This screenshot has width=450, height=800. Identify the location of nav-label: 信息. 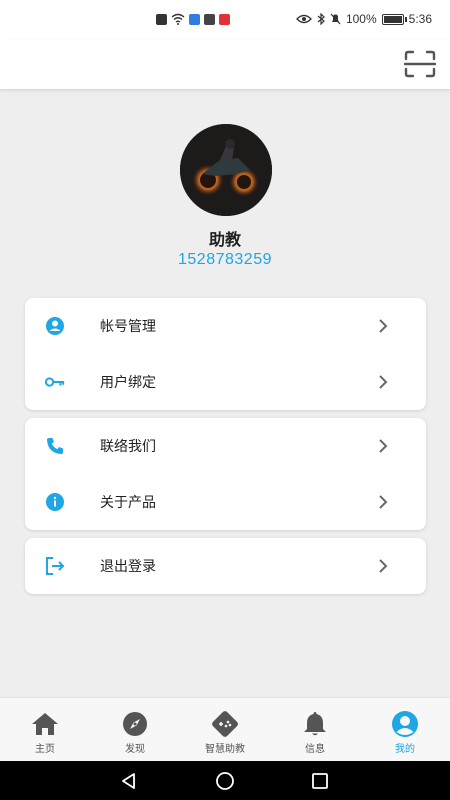
(315, 749).